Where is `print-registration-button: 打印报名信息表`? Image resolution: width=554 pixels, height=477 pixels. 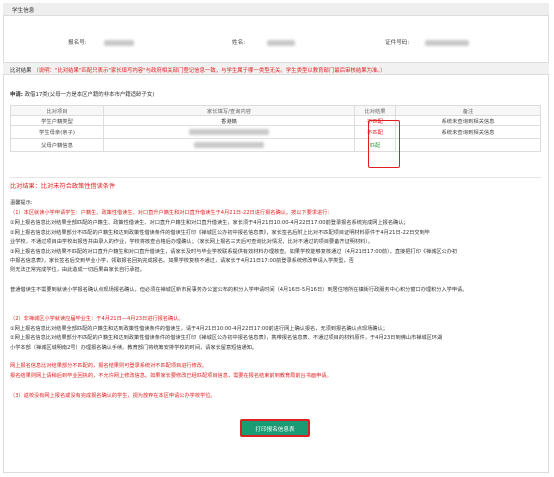 print-registration-button: 打印报名信息表 is located at coordinates (275, 428).